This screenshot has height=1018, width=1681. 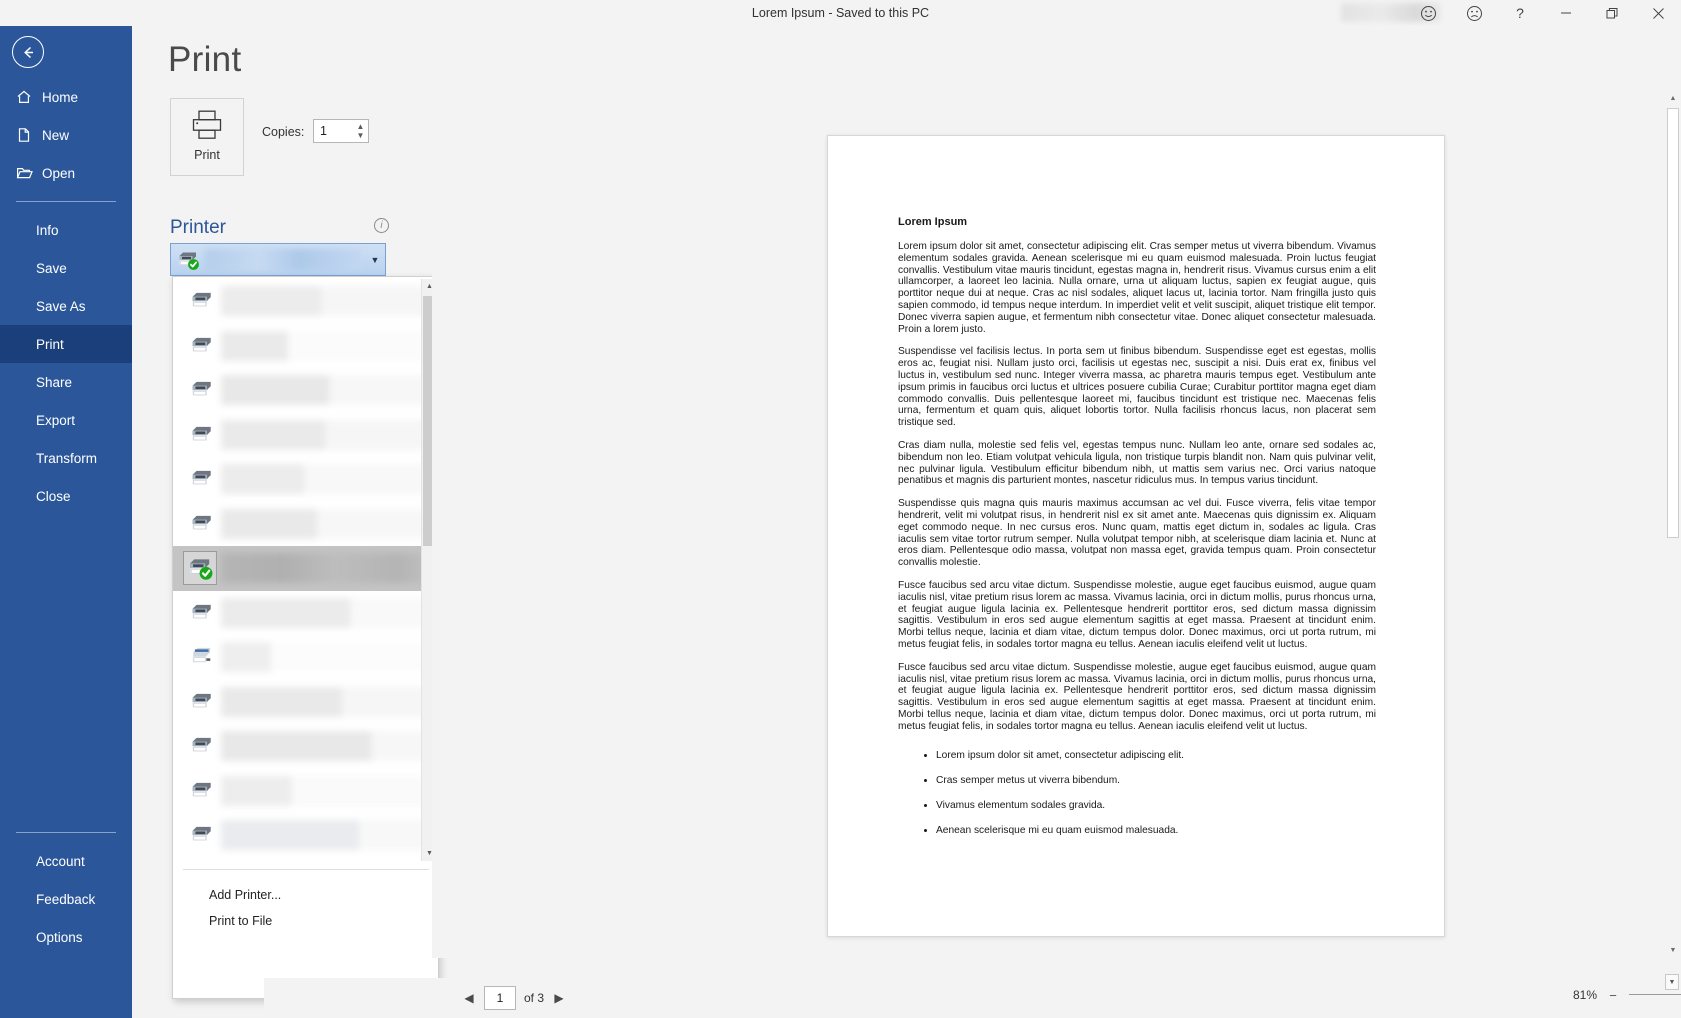 I want to click on printer-list-item-selected, so click(x=305, y=568).